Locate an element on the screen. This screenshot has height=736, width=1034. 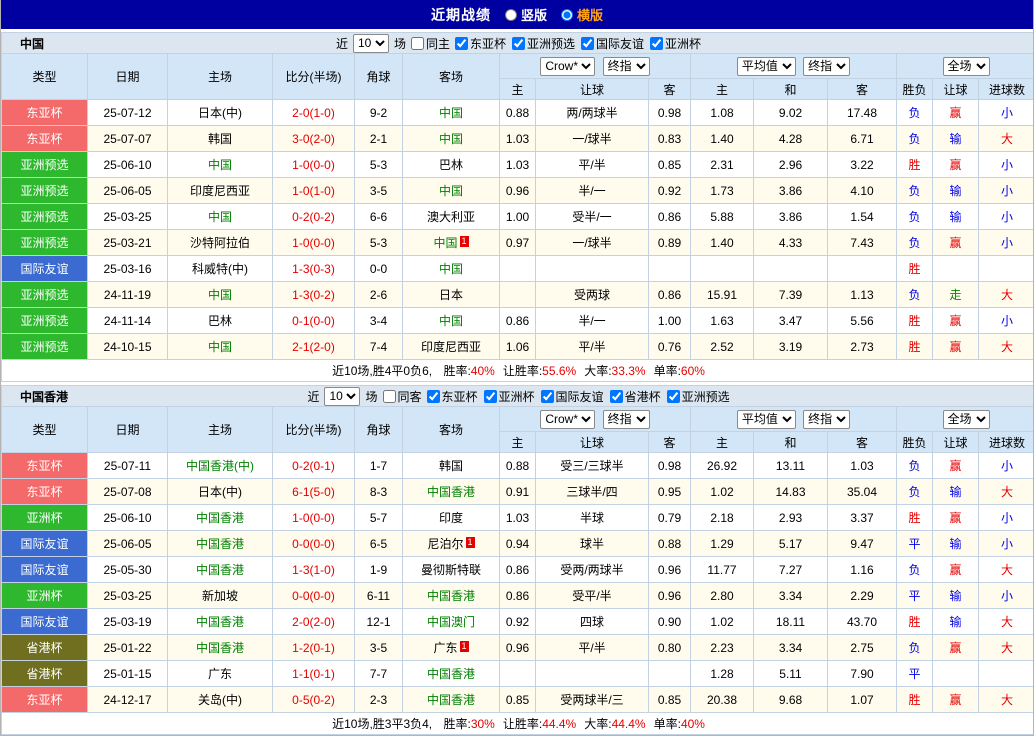
competition-filter: 省港杯 is located at coordinates (635, 396).